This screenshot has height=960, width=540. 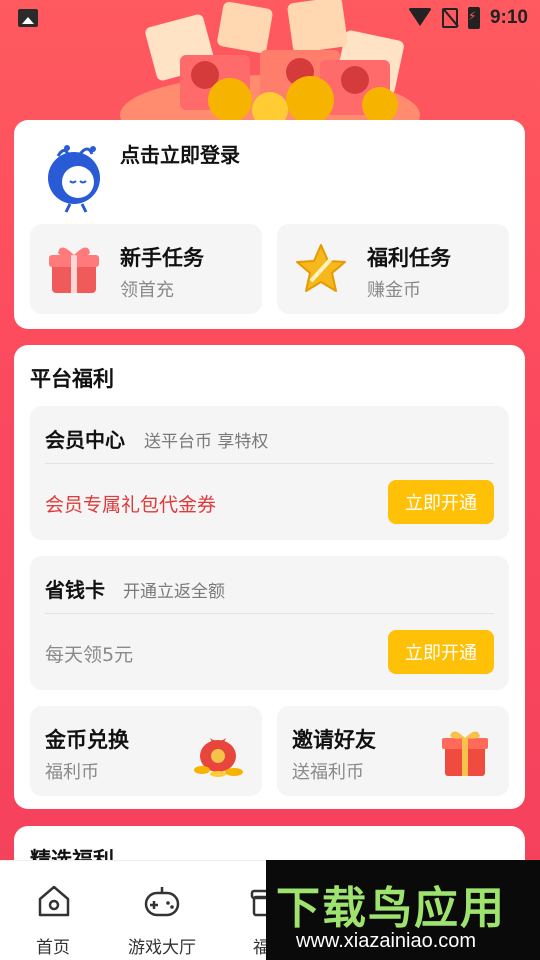 What do you see at coordinates (441, 652) in the screenshot?
I see `saving-open-button: 立即开通` at bounding box center [441, 652].